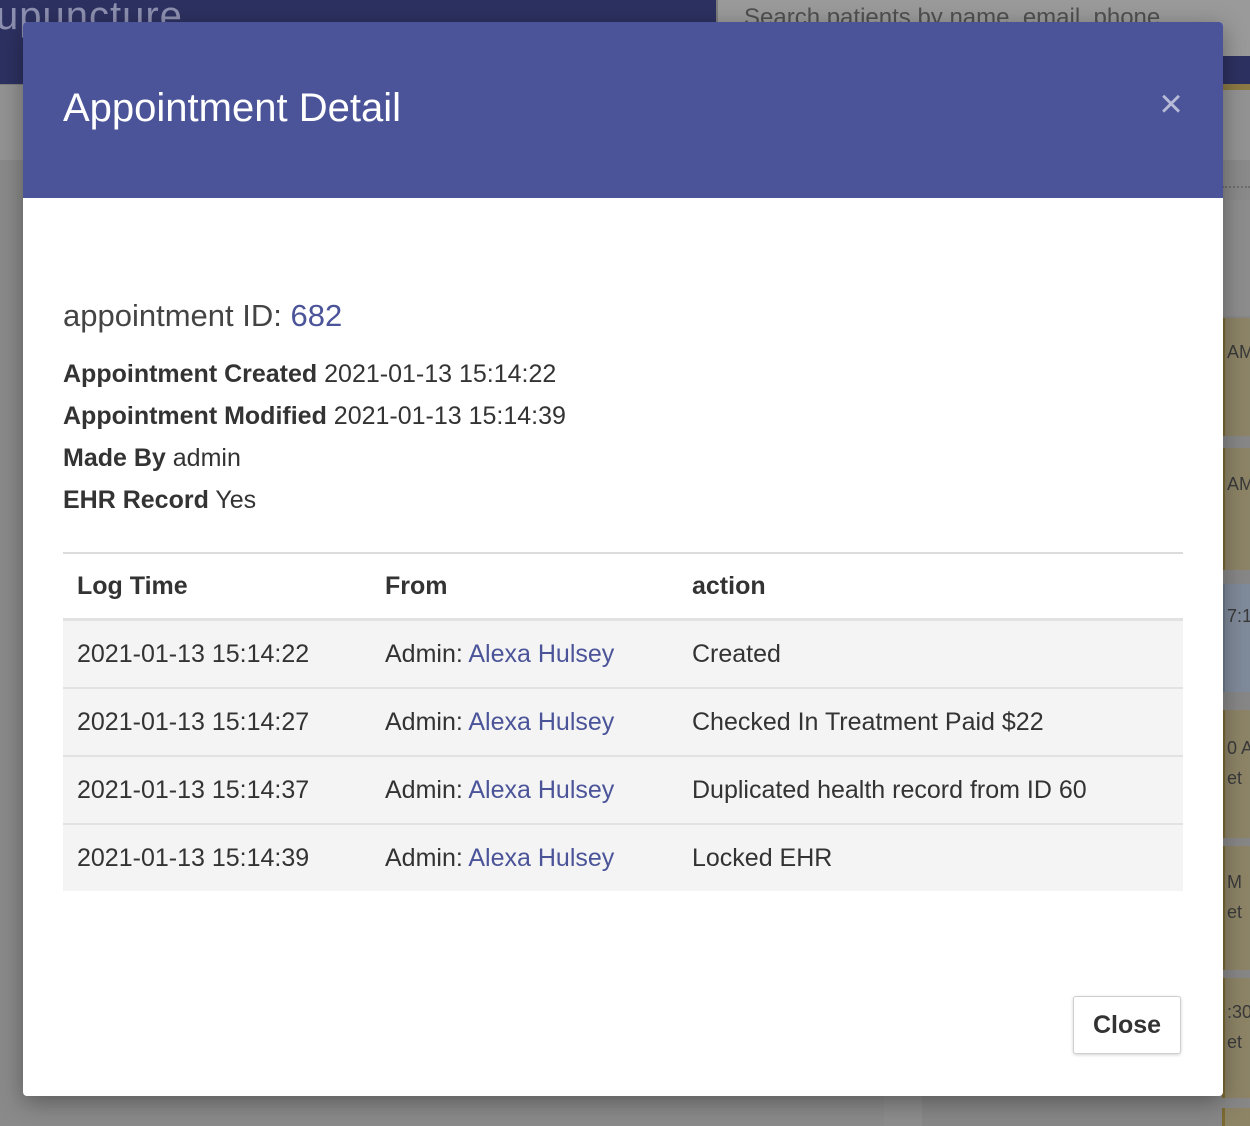 Image resolution: width=1250 pixels, height=1126 pixels. What do you see at coordinates (217, 654) in the screenshot?
I see `log-time-cell: 2021-01-13 15:14:22` at bounding box center [217, 654].